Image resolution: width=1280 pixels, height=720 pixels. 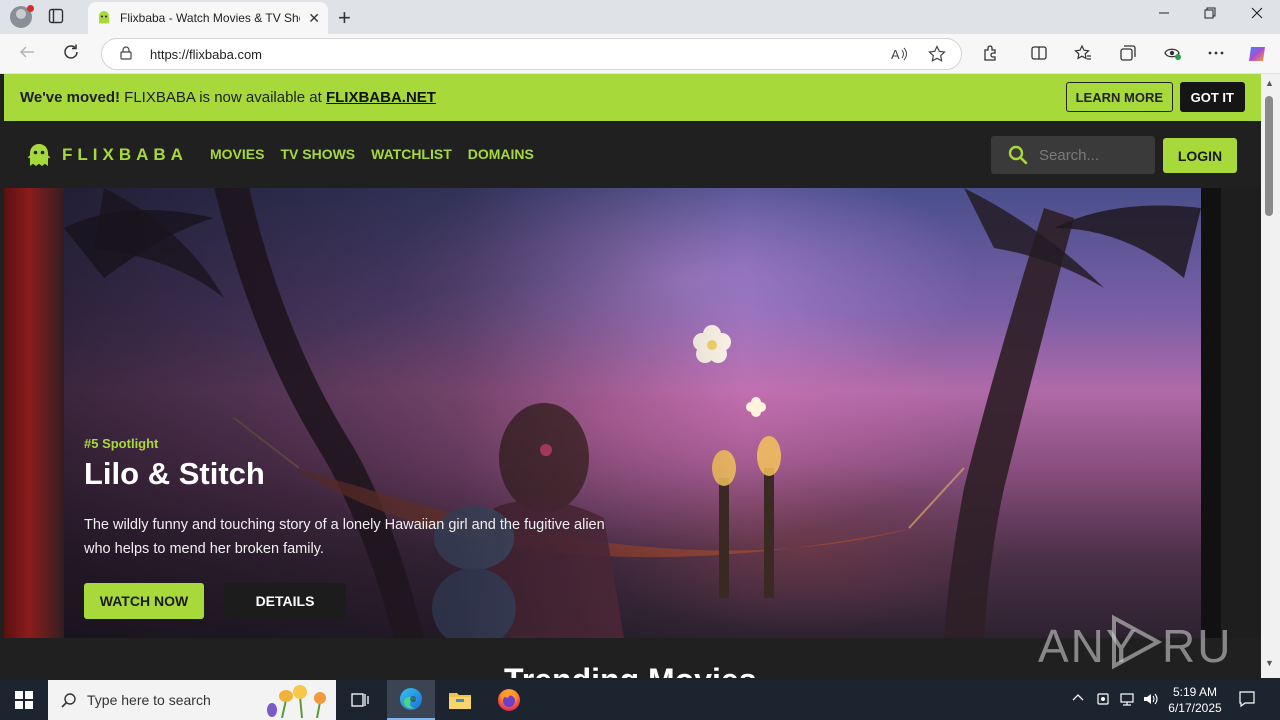 What do you see at coordinates (1119, 97) in the screenshot?
I see `learn-more-button: LEARN MORE` at bounding box center [1119, 97].